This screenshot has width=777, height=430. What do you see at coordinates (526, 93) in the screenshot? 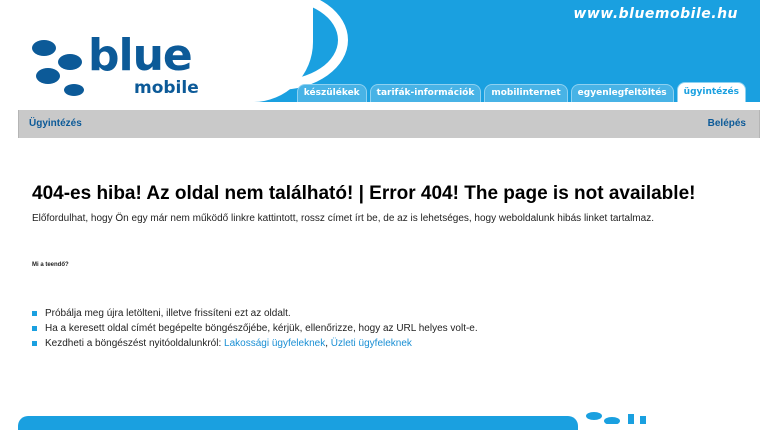
I see `tab-mobilinternet: mobilinternet` at bounding box center [526, 93].